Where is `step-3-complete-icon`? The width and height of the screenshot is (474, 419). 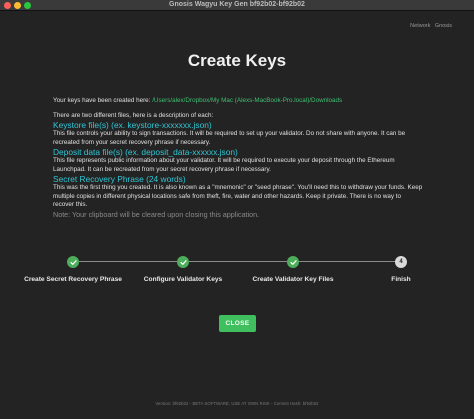 step-3-complete-icon is located at coordinates (293, 262).